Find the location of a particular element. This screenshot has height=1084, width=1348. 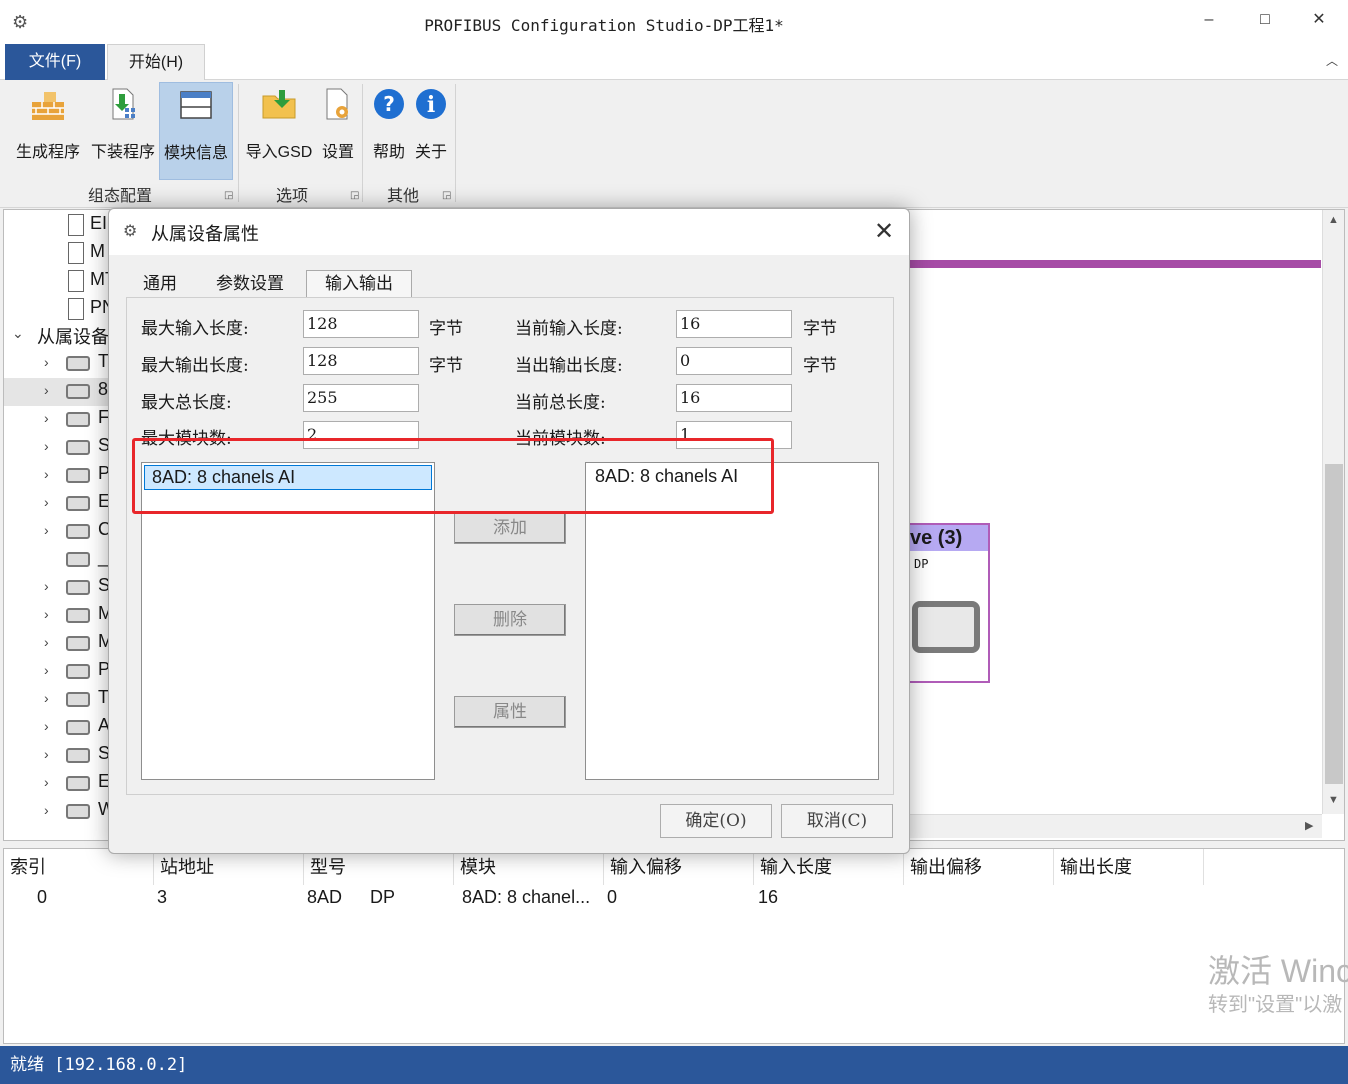

scroll-down-icon: ▼ is located at coordinates (1333, 800).